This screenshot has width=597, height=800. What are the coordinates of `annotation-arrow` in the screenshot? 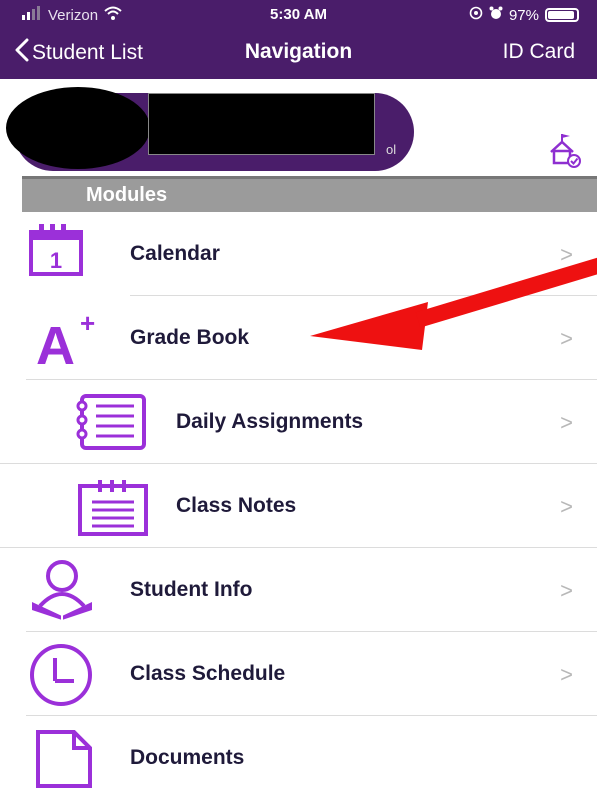 It's located at (453, 304).